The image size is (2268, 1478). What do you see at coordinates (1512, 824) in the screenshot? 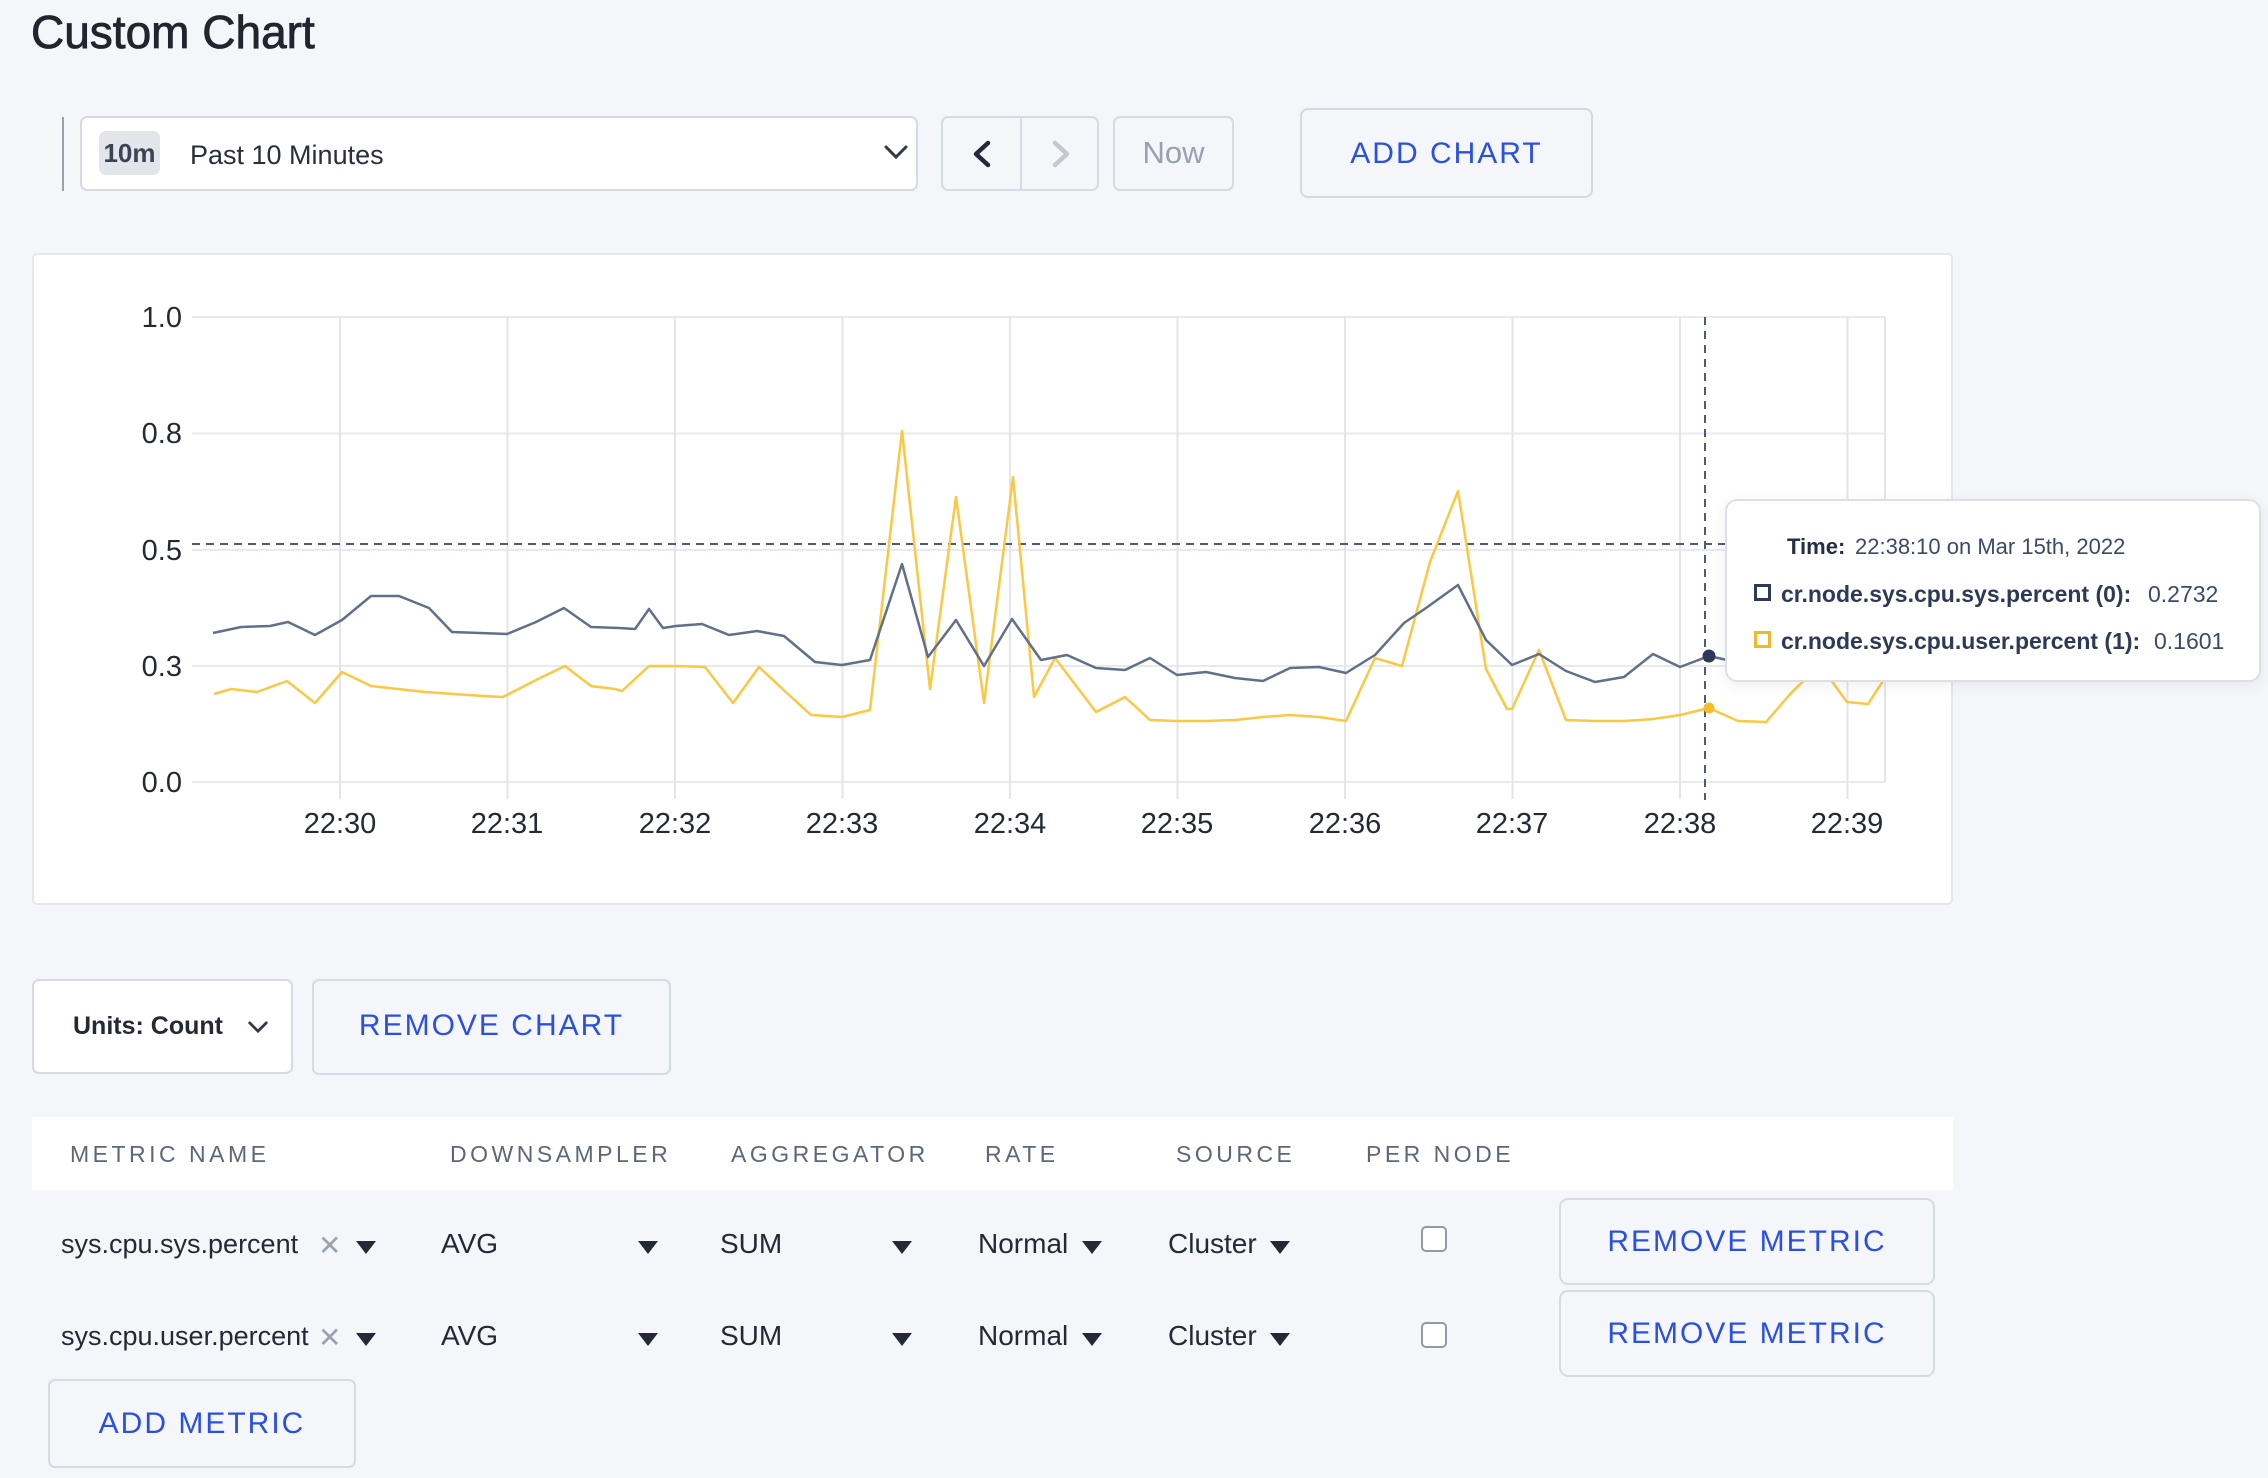
I see `svg-text: 22:37` at bounding box center [1512, 824].